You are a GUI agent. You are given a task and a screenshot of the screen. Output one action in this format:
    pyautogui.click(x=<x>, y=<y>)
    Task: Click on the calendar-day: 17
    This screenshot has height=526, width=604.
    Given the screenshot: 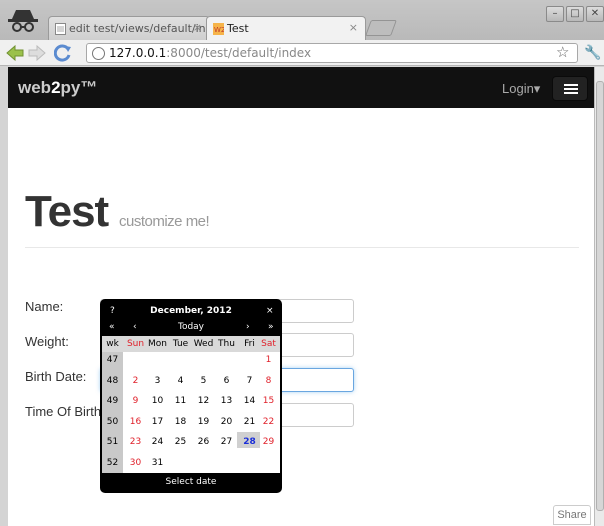 What is the action you would take?
    pyautogui.click(x=157, y=422)
    